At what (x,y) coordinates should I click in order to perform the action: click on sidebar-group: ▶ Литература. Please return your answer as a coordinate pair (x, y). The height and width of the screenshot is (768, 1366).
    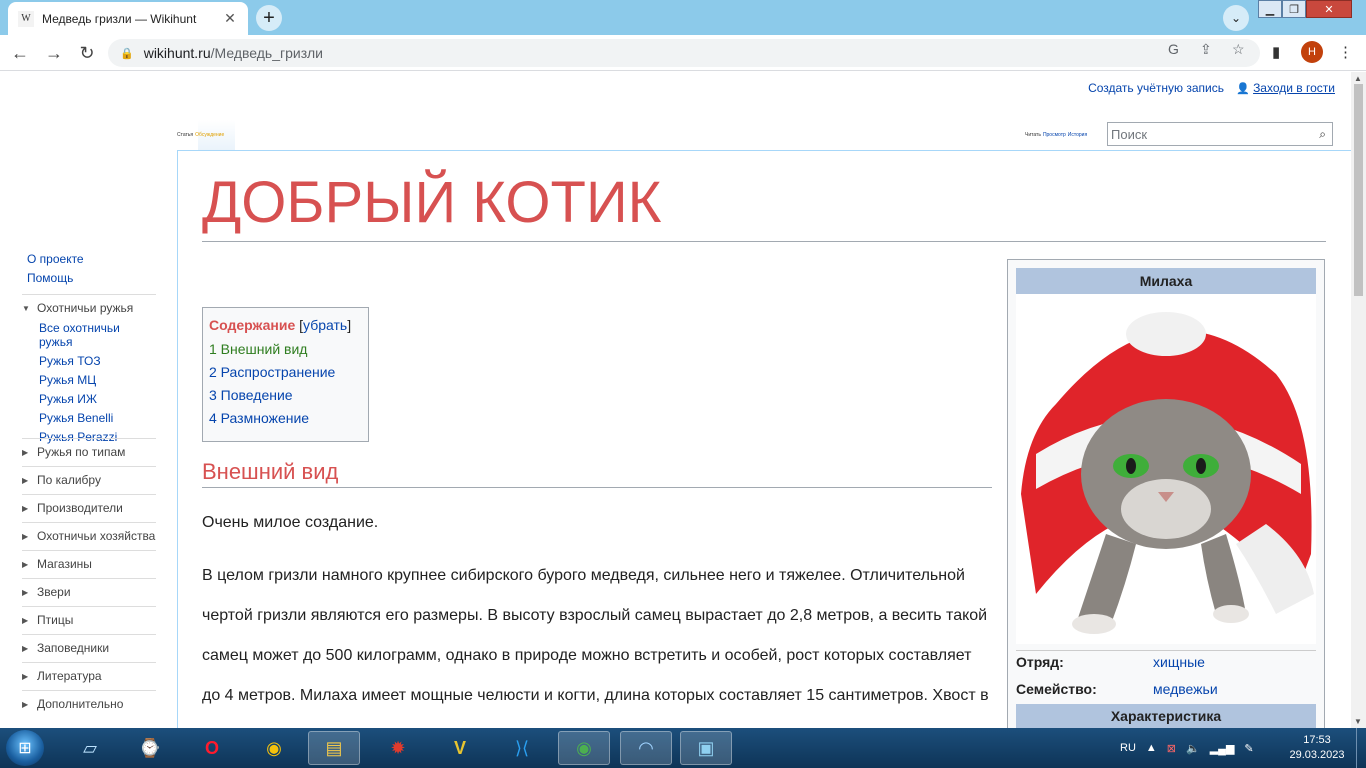
    Looking at the image, I should click on (89, 672).